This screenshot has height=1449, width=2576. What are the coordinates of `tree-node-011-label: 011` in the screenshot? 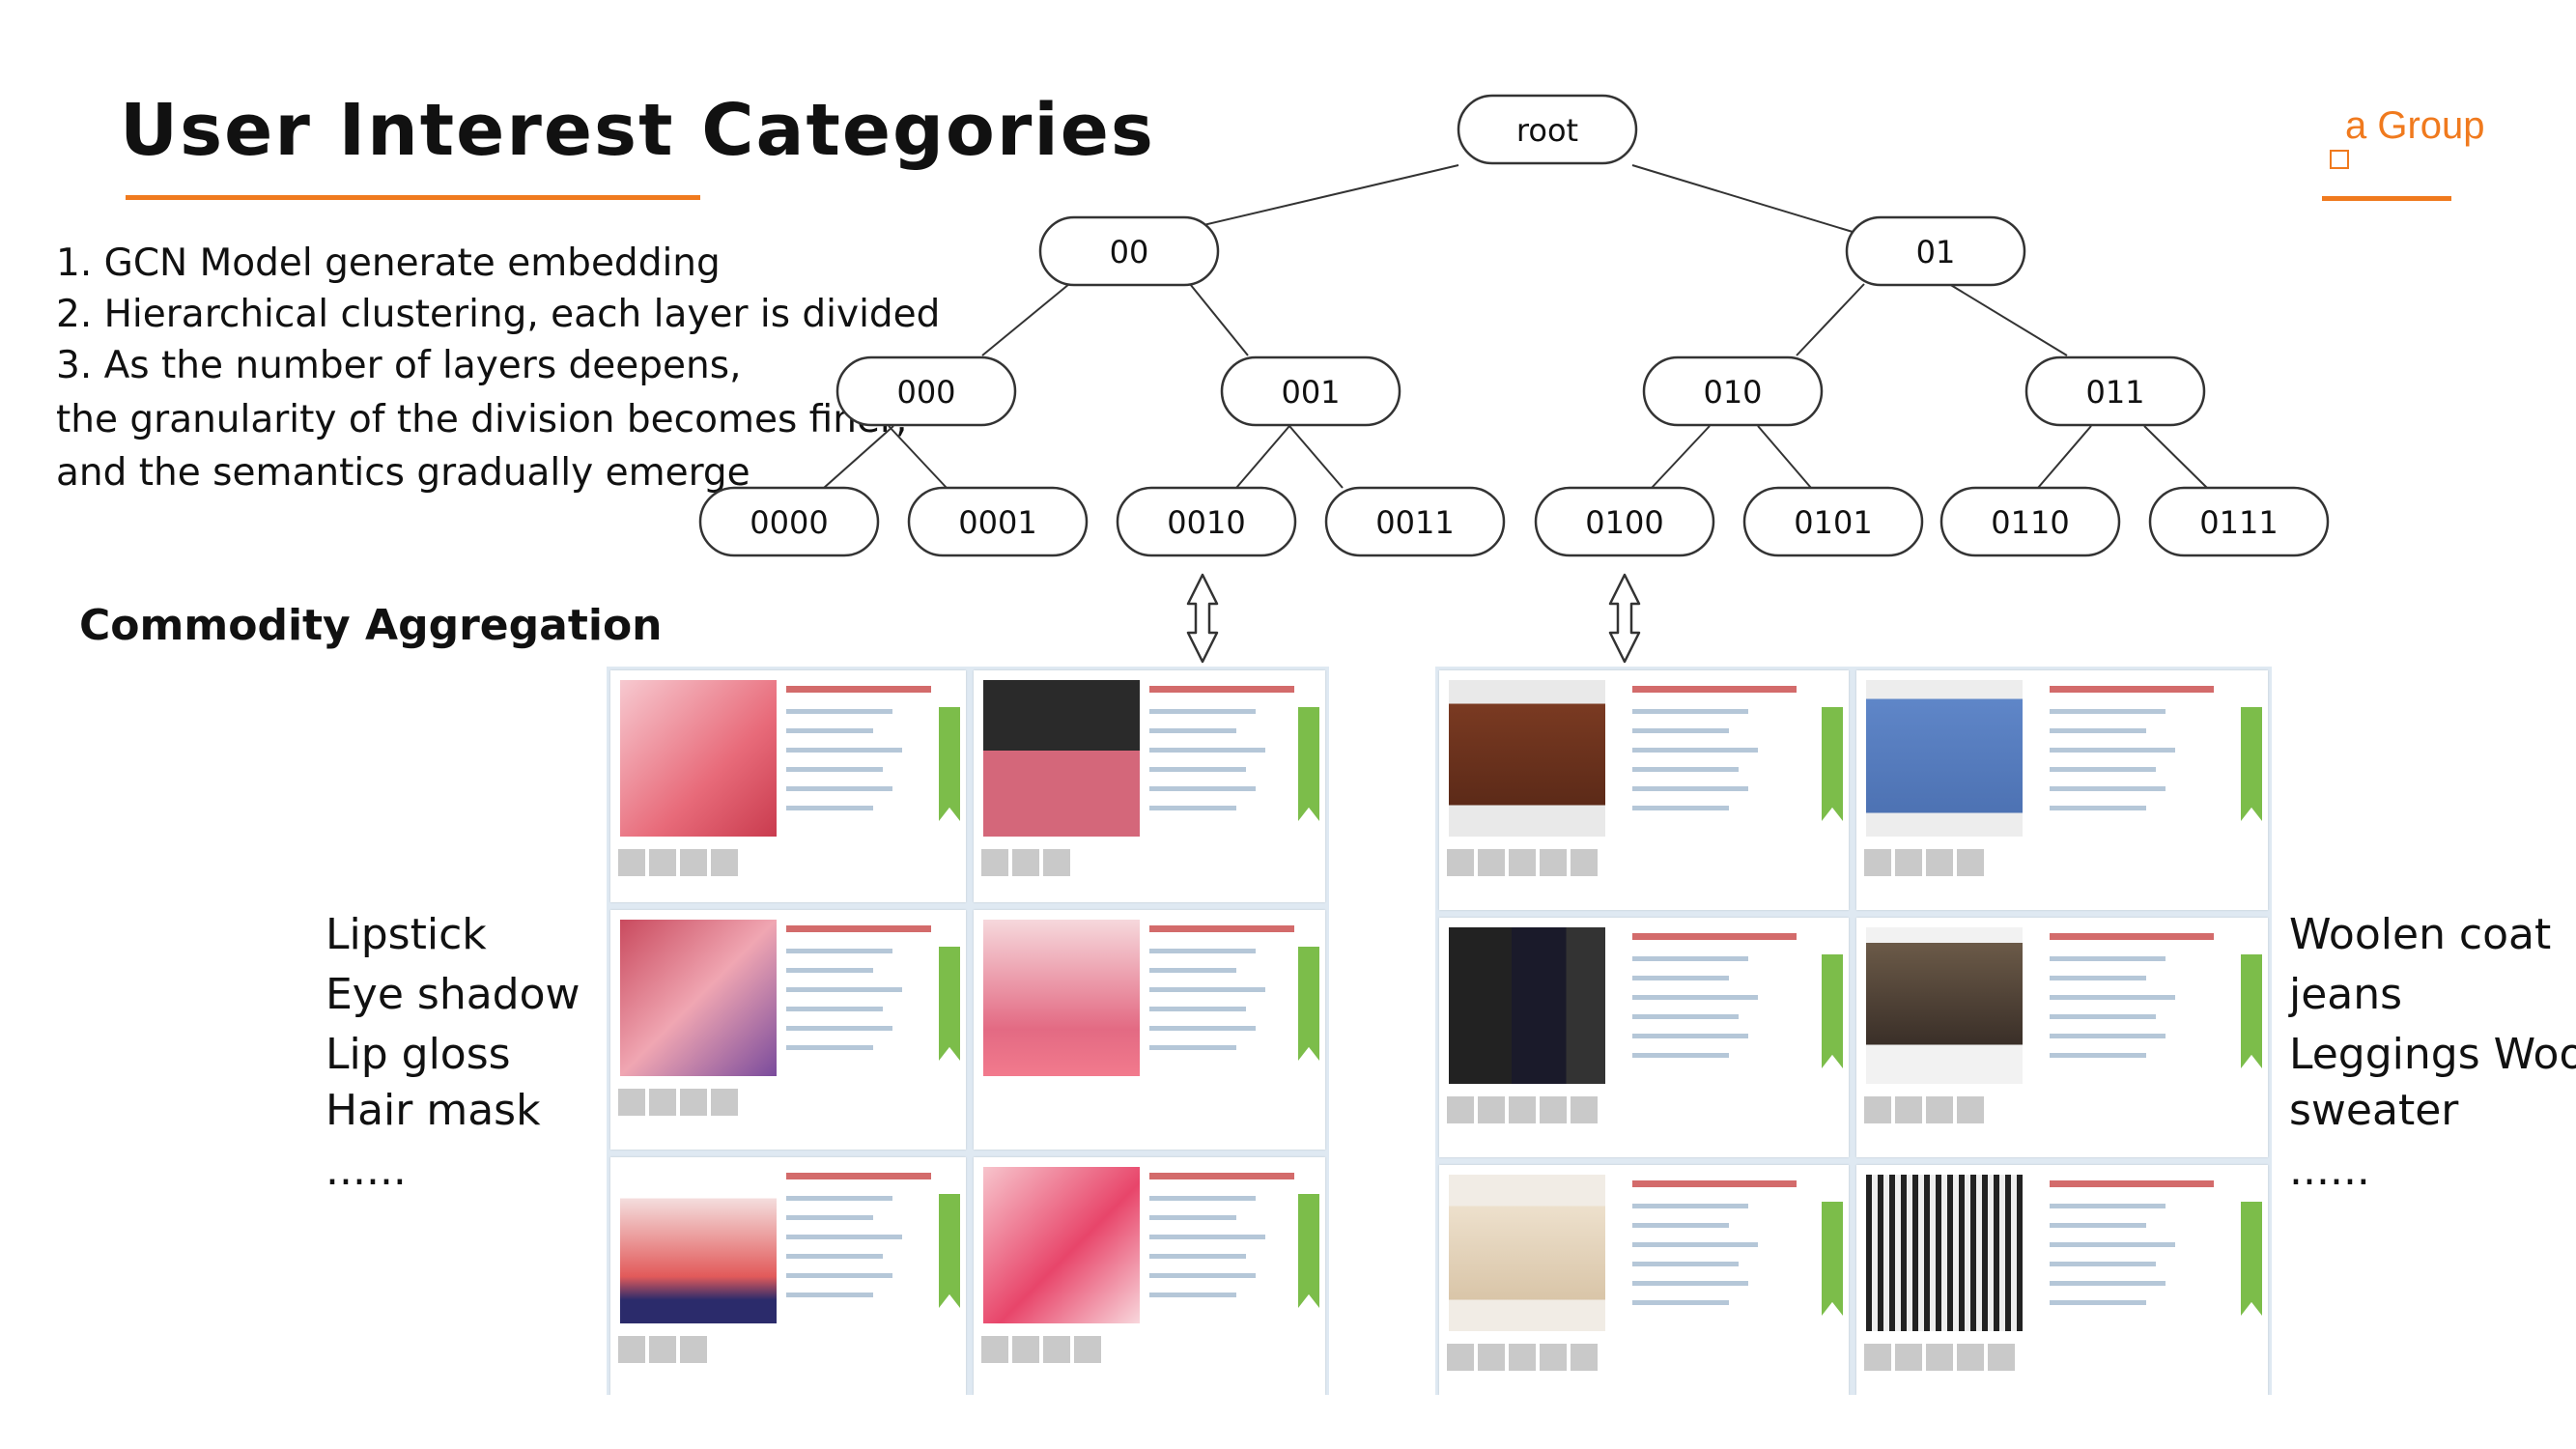 It's located at (2114, 392).